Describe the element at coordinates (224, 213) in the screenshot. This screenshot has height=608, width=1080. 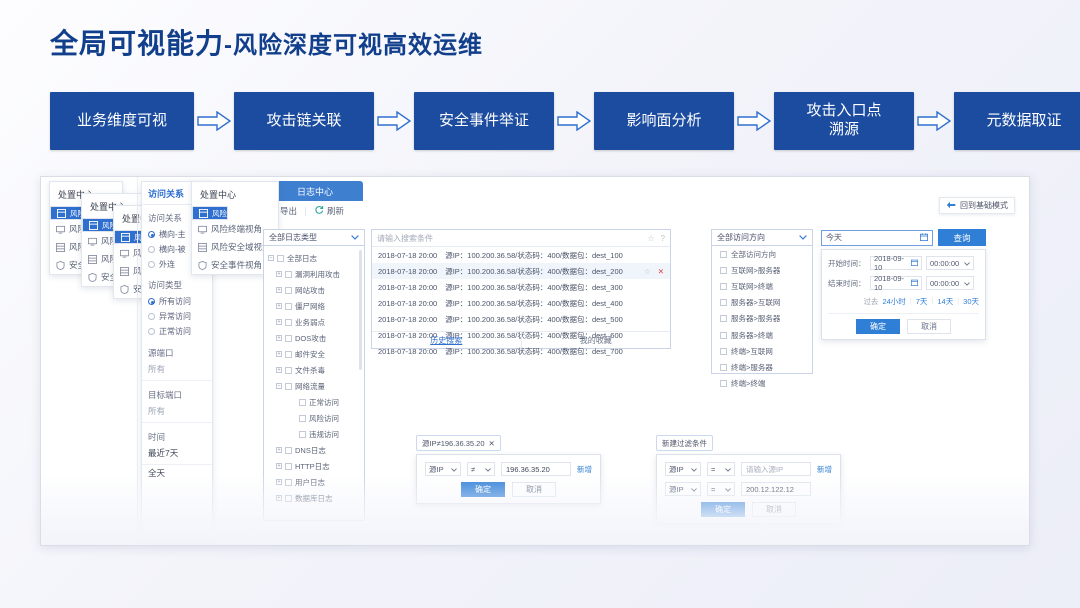
I see `cascade-item-business-view-3: 风险业务视角` at that location.